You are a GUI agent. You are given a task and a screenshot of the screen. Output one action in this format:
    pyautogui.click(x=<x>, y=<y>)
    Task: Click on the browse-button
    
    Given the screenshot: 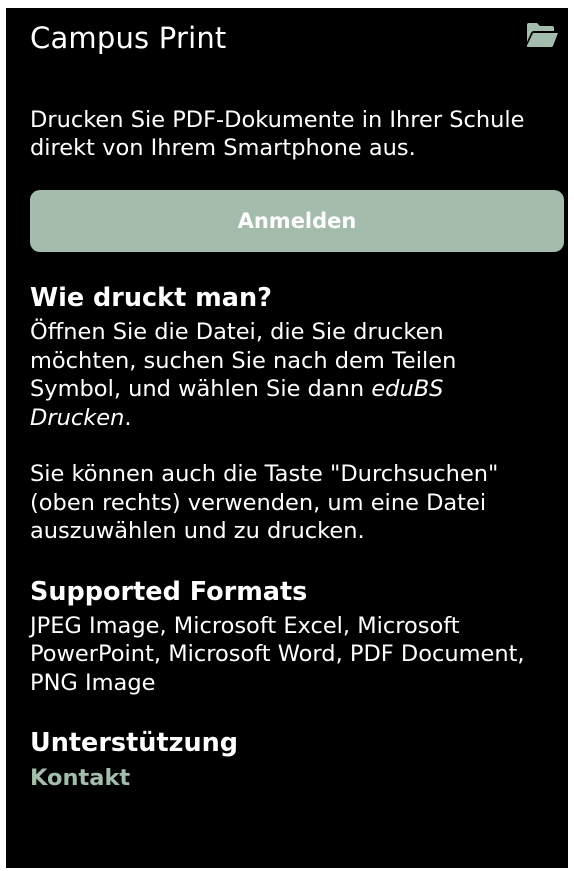 What is the action you would take?
    pyautogui.click(x=542, y=35)
    